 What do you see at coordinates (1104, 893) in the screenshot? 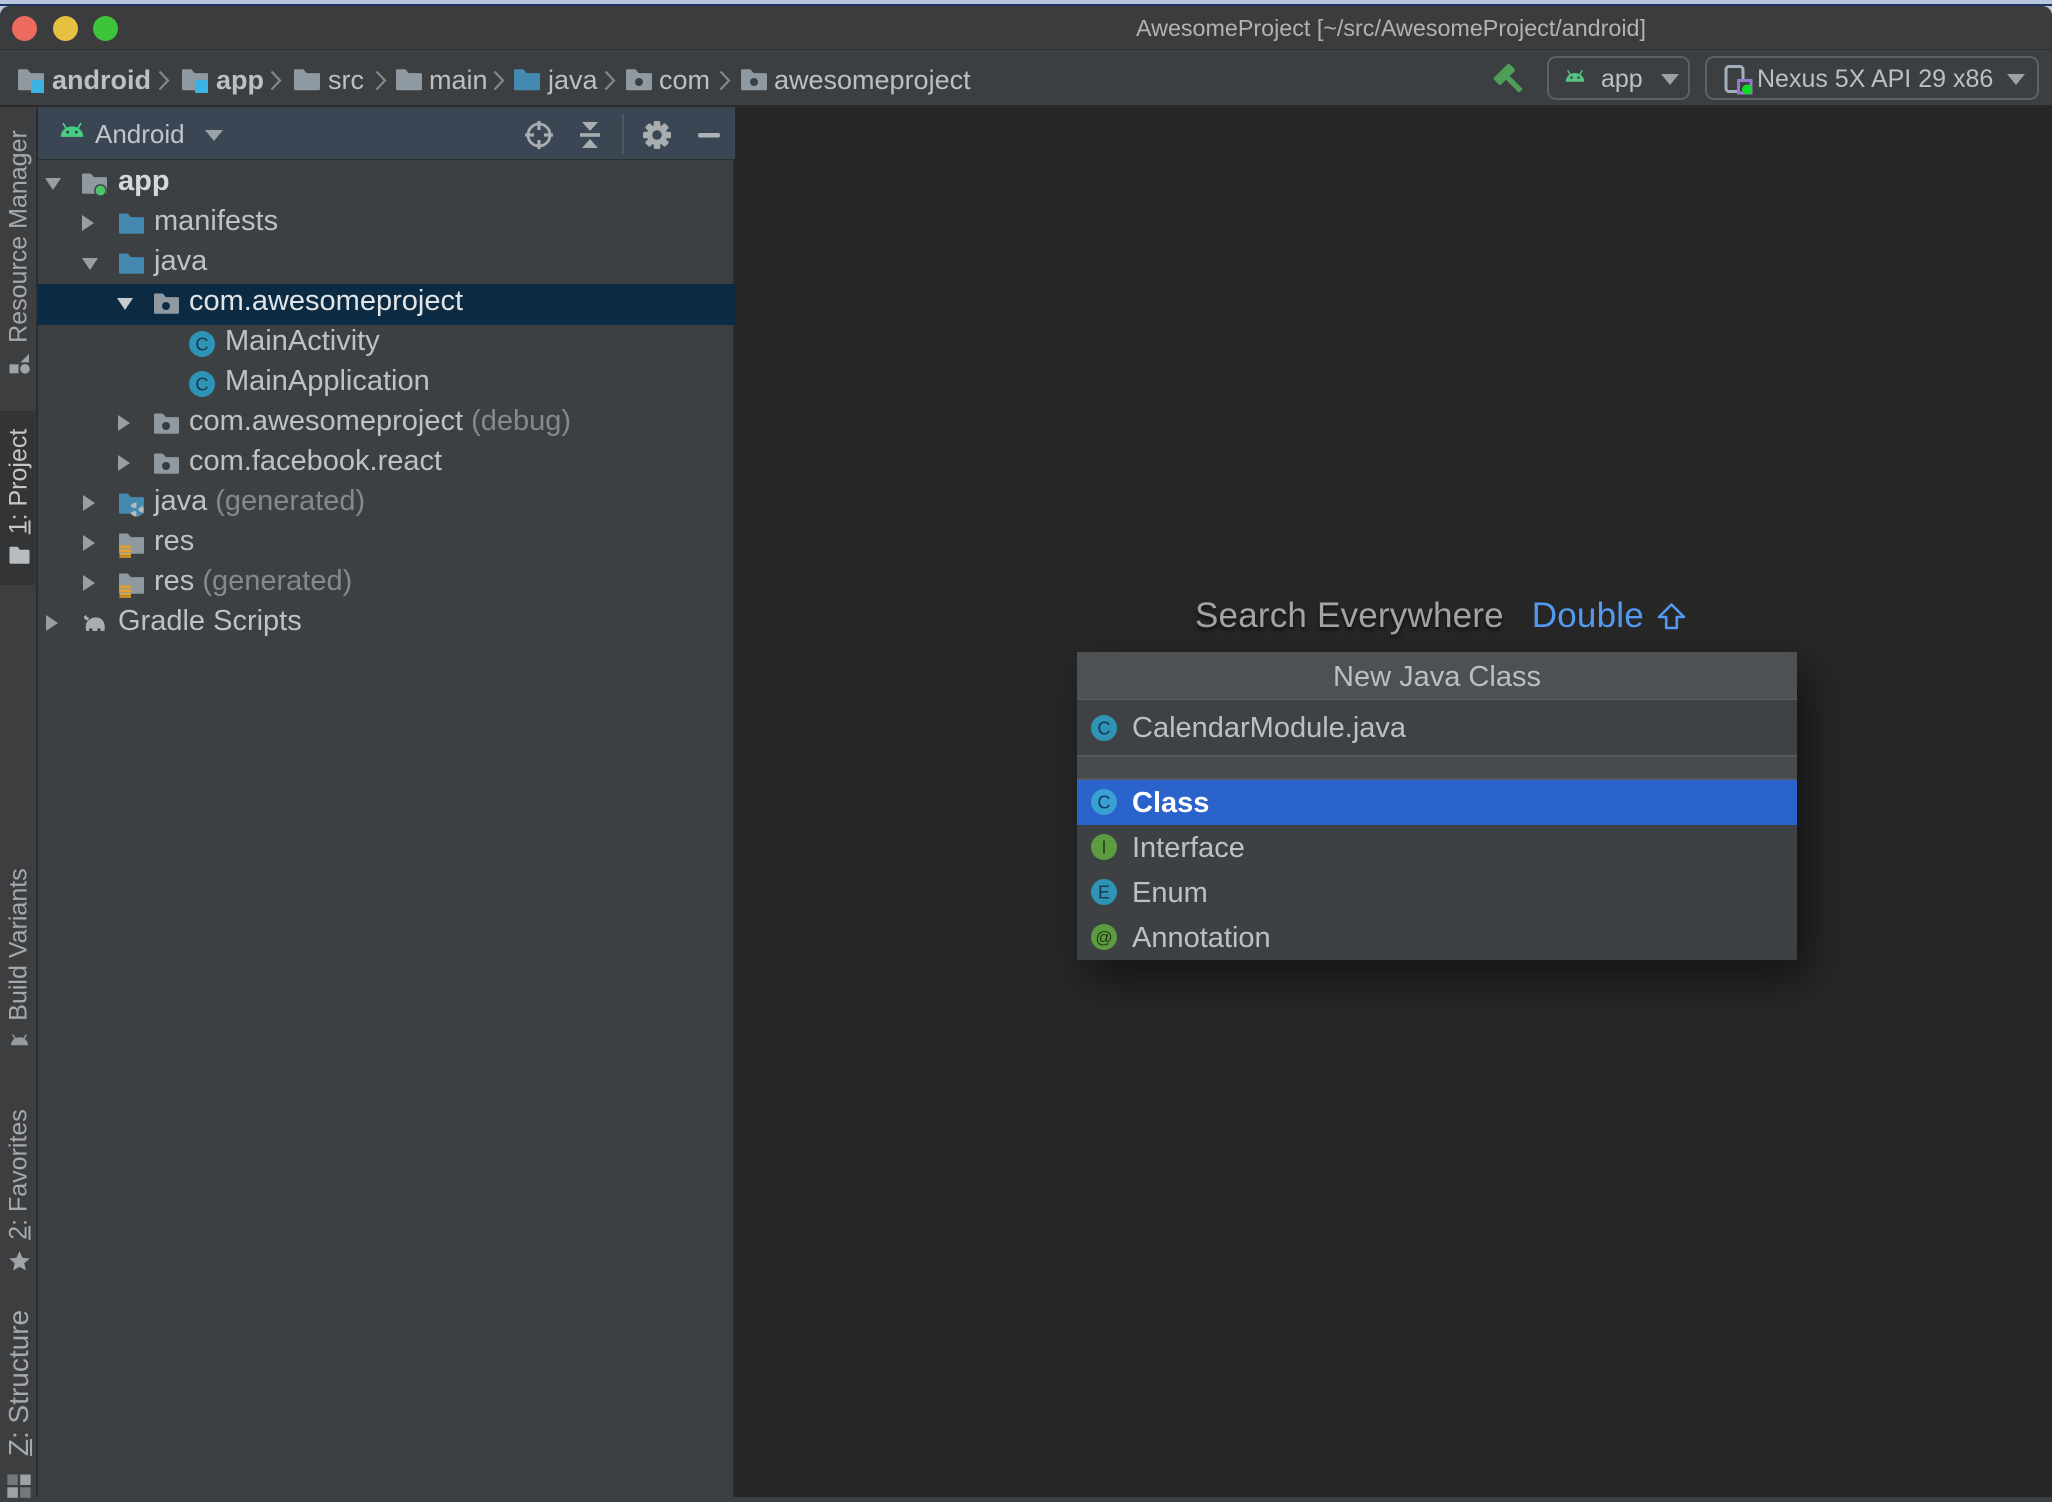
I see `svg-text: E` at bounding box center [1104, 893].